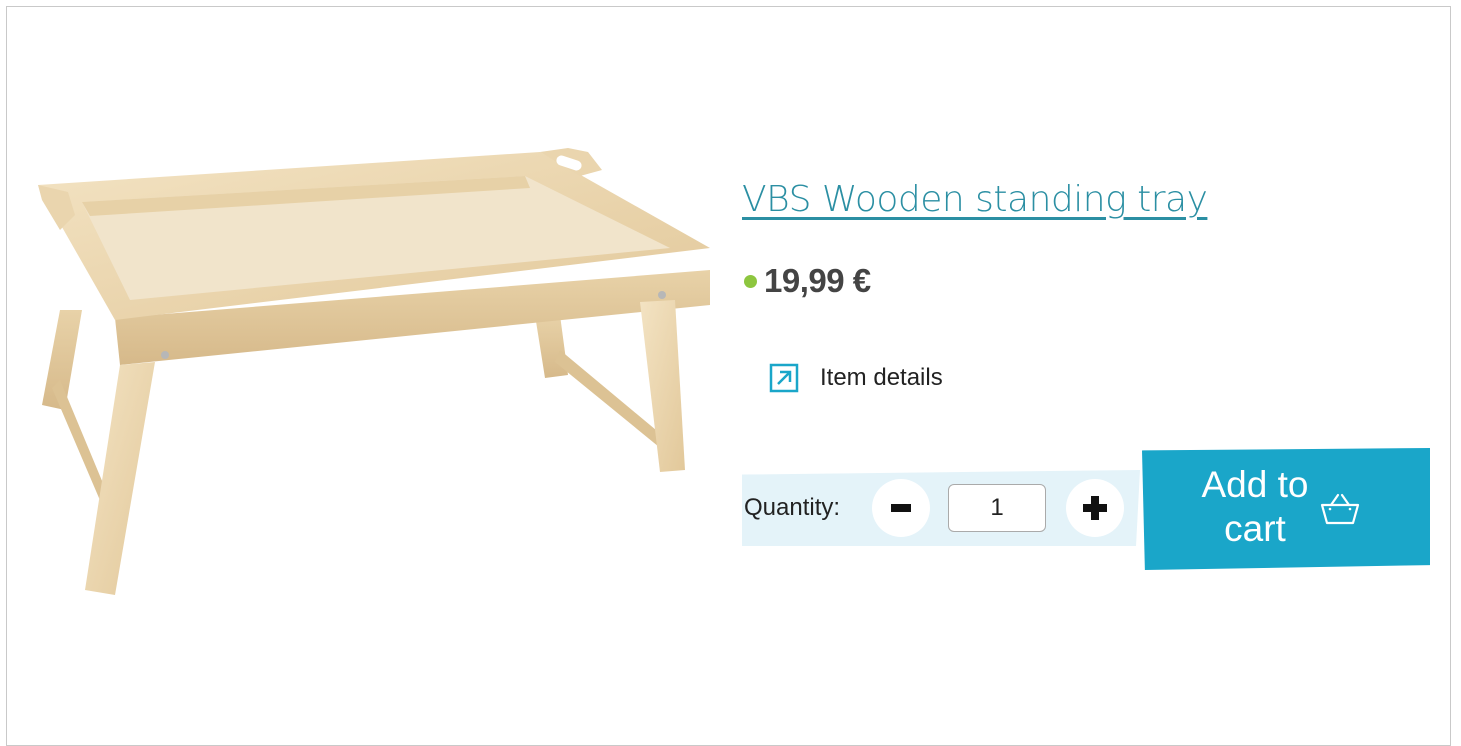 The height and width of the screenshot is (746, 1461). I want to click on increase-quantity-button, so click(1095, 508).